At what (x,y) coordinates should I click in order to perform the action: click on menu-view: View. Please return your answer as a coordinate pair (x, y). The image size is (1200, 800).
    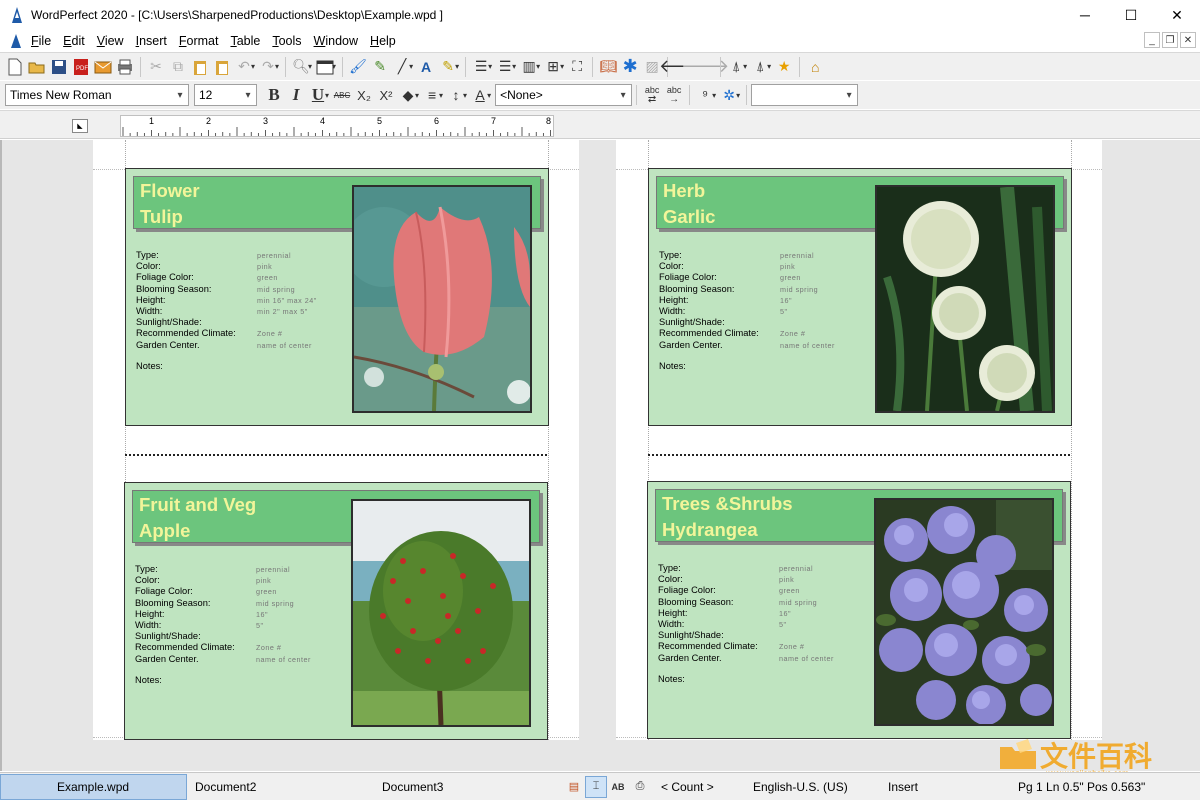
    Looking at the image, I should click on (110, 41).